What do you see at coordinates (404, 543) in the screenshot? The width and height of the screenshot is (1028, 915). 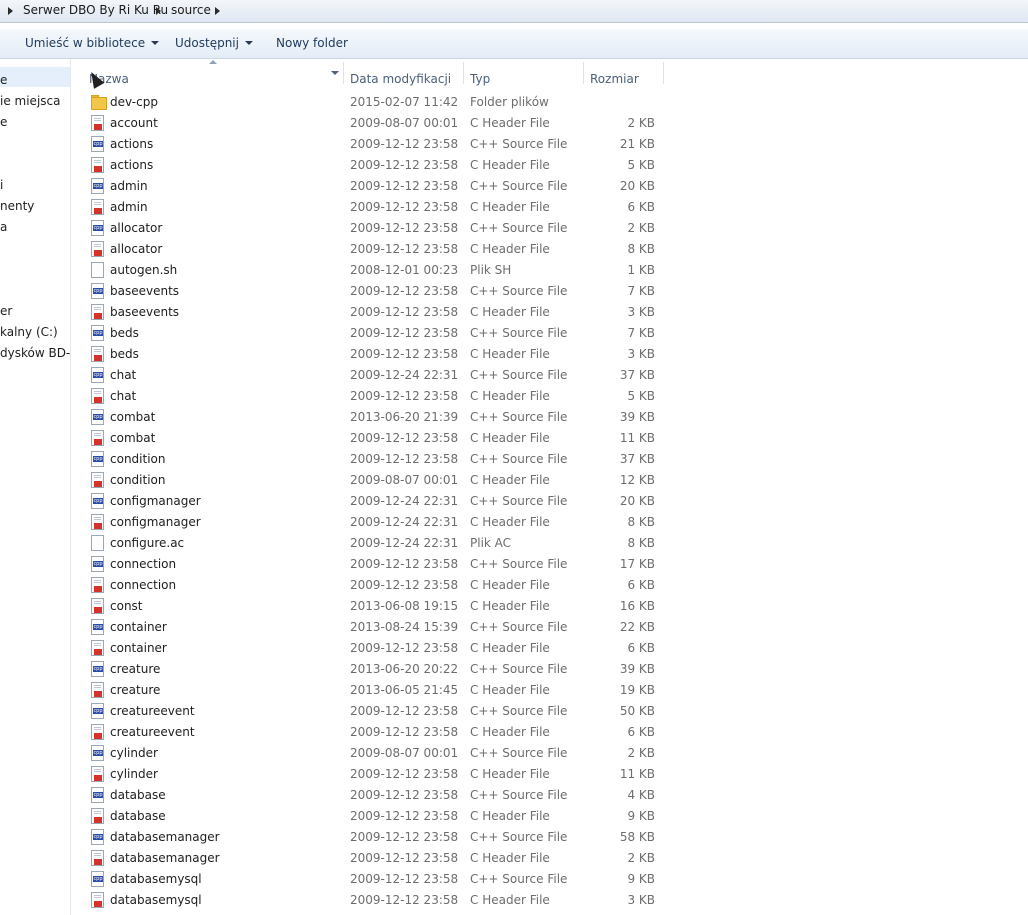 I see `file-date: 2009-12-24 22:31` at bounding box center [404, 543].